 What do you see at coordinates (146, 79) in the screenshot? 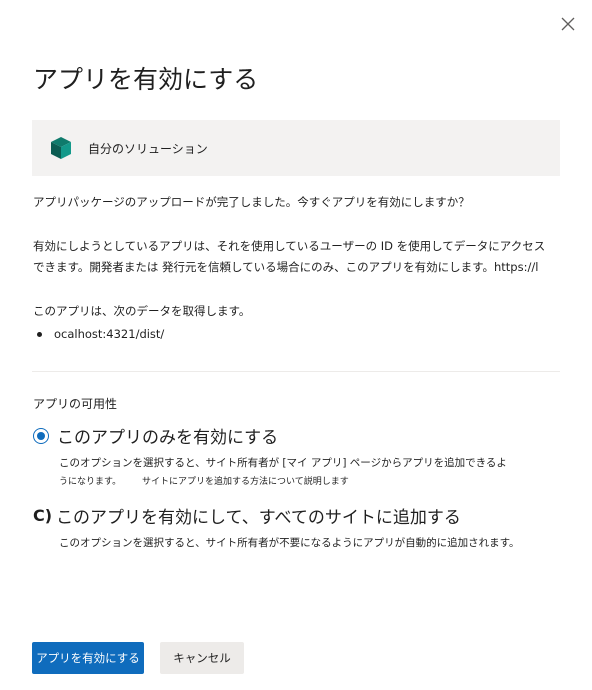
I see `dialog-title: アプリを有効にする` at bounding box center [146, 79].